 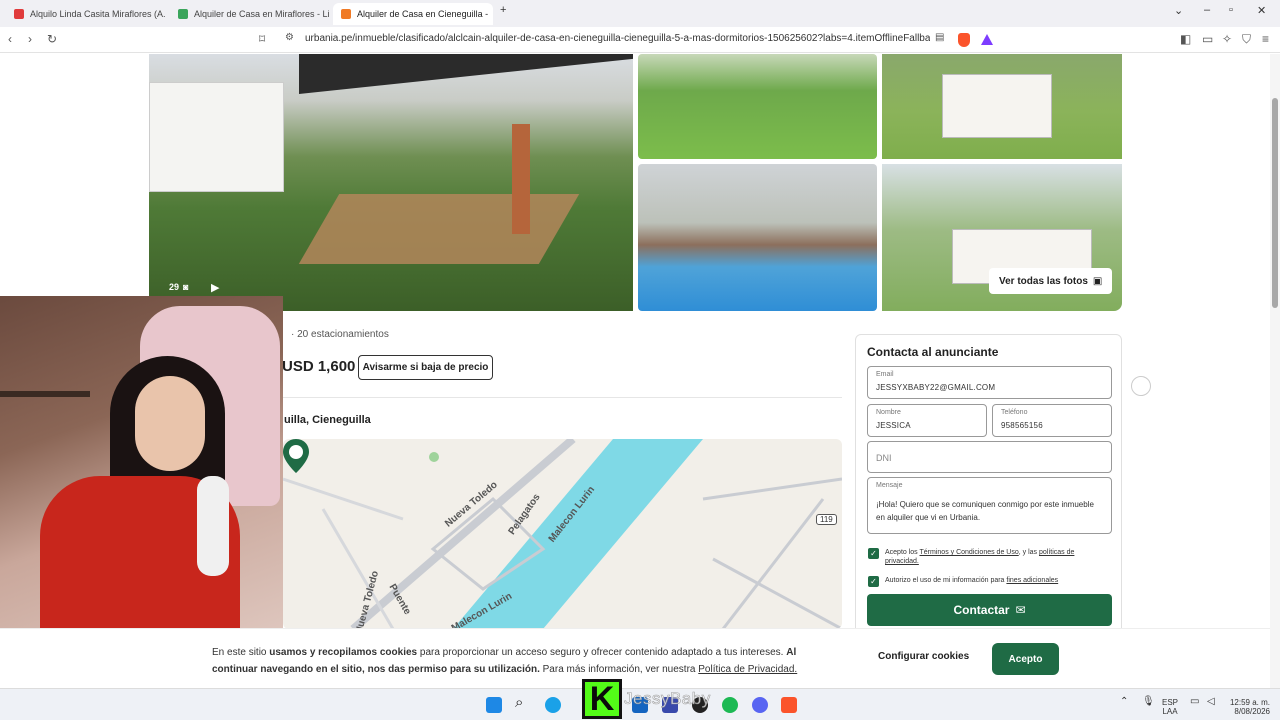 What do you see at coordinates (939, 37) in the screenshot?
I see `reader-mode-icon: ▤` at bounding box center [939, 37].